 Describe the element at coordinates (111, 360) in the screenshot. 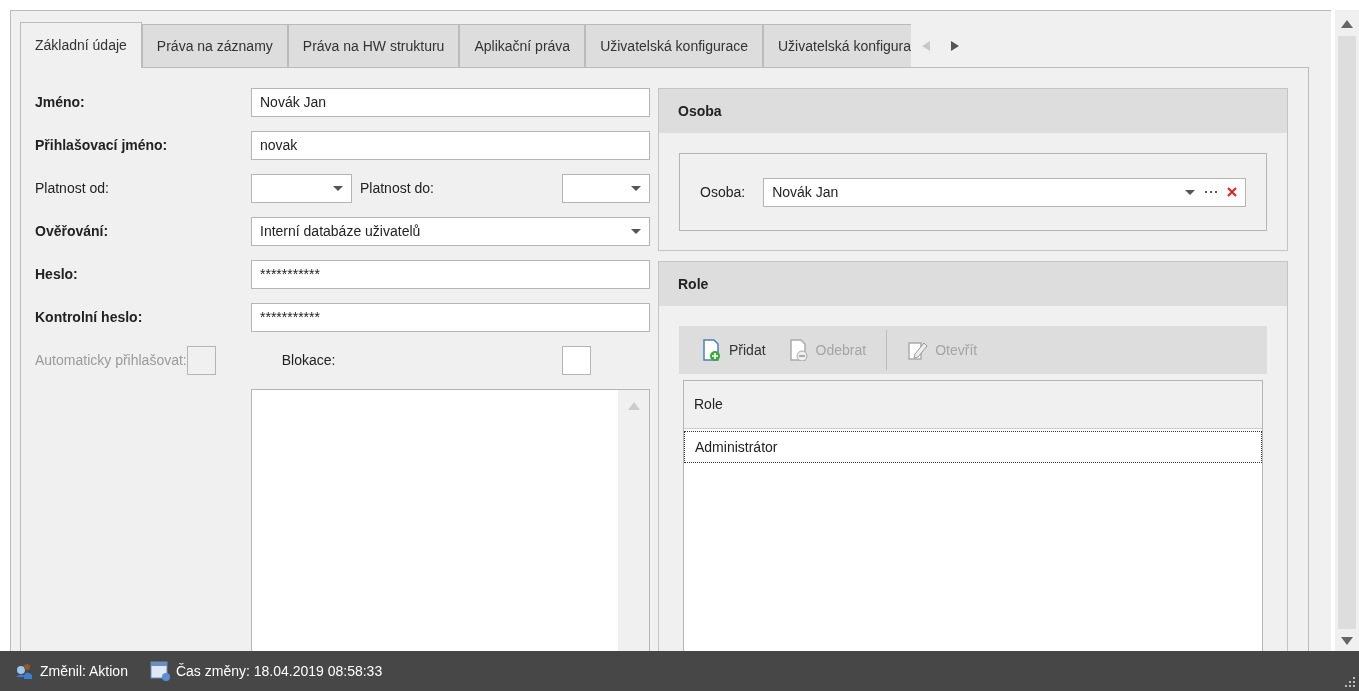

I see `field-label: Automaticky přihlašovat:` at that location.